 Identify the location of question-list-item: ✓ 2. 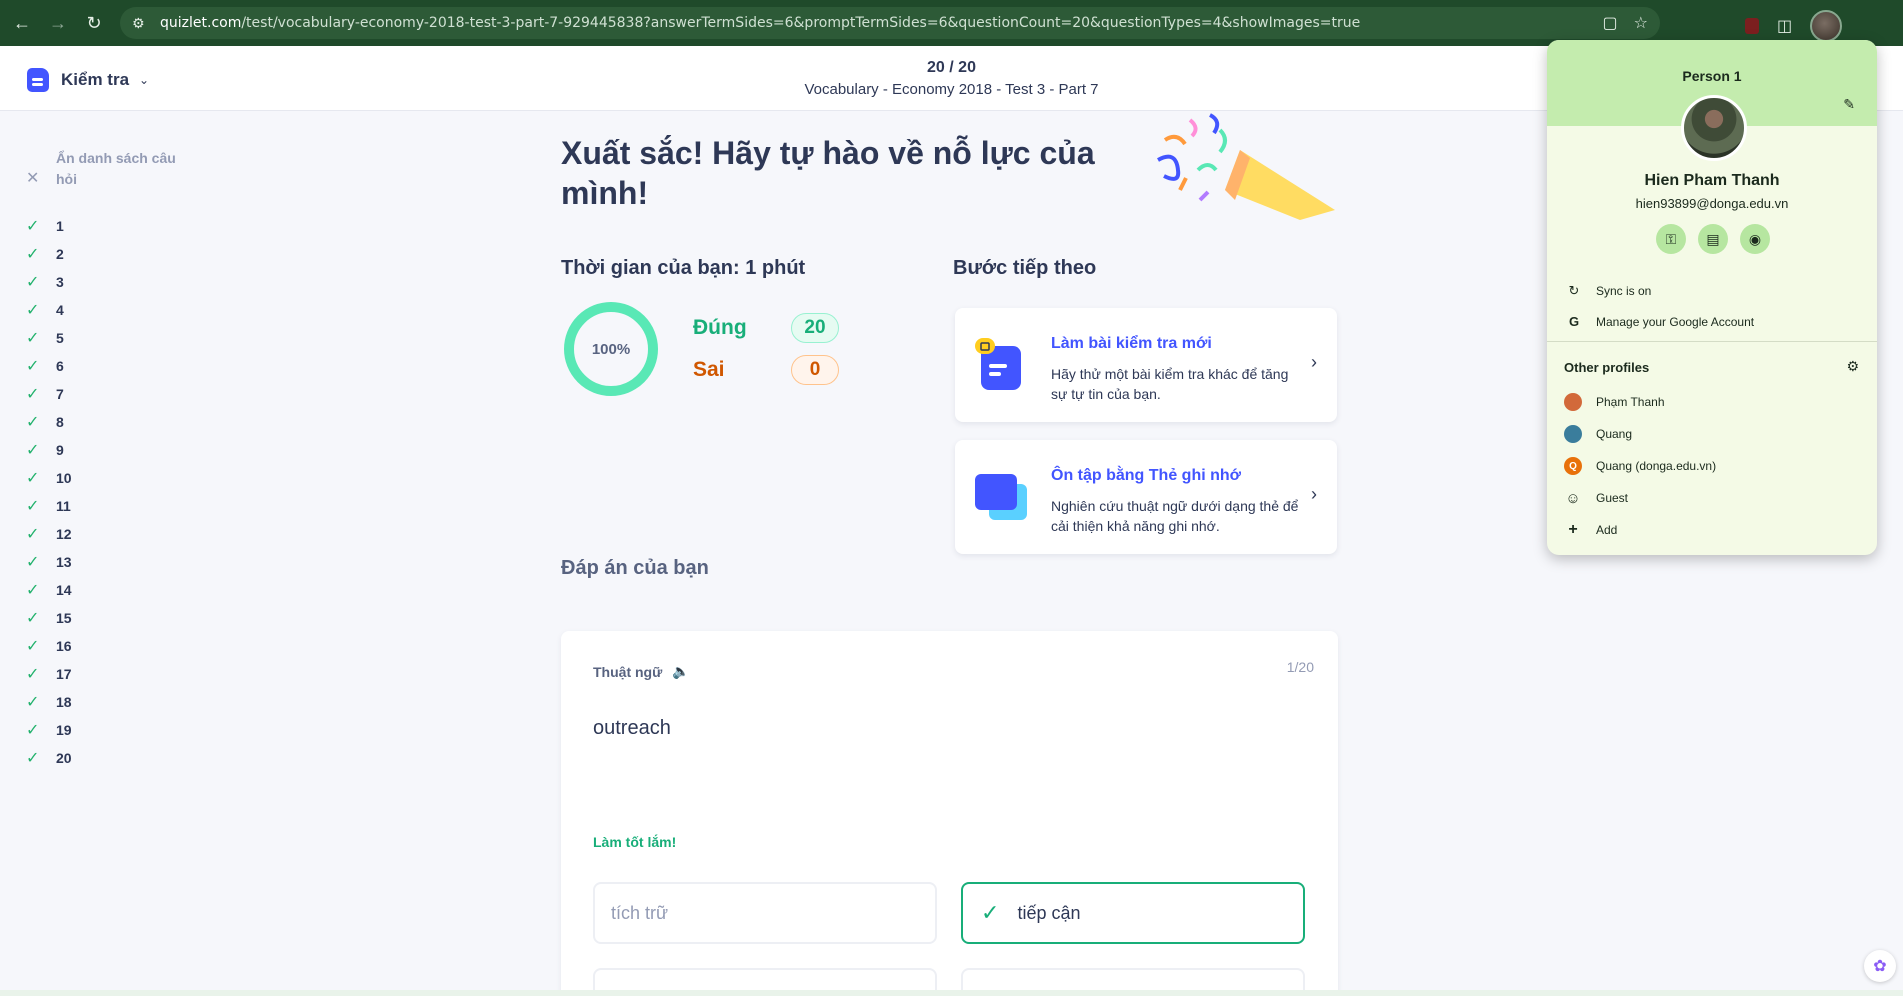
(106, 254).